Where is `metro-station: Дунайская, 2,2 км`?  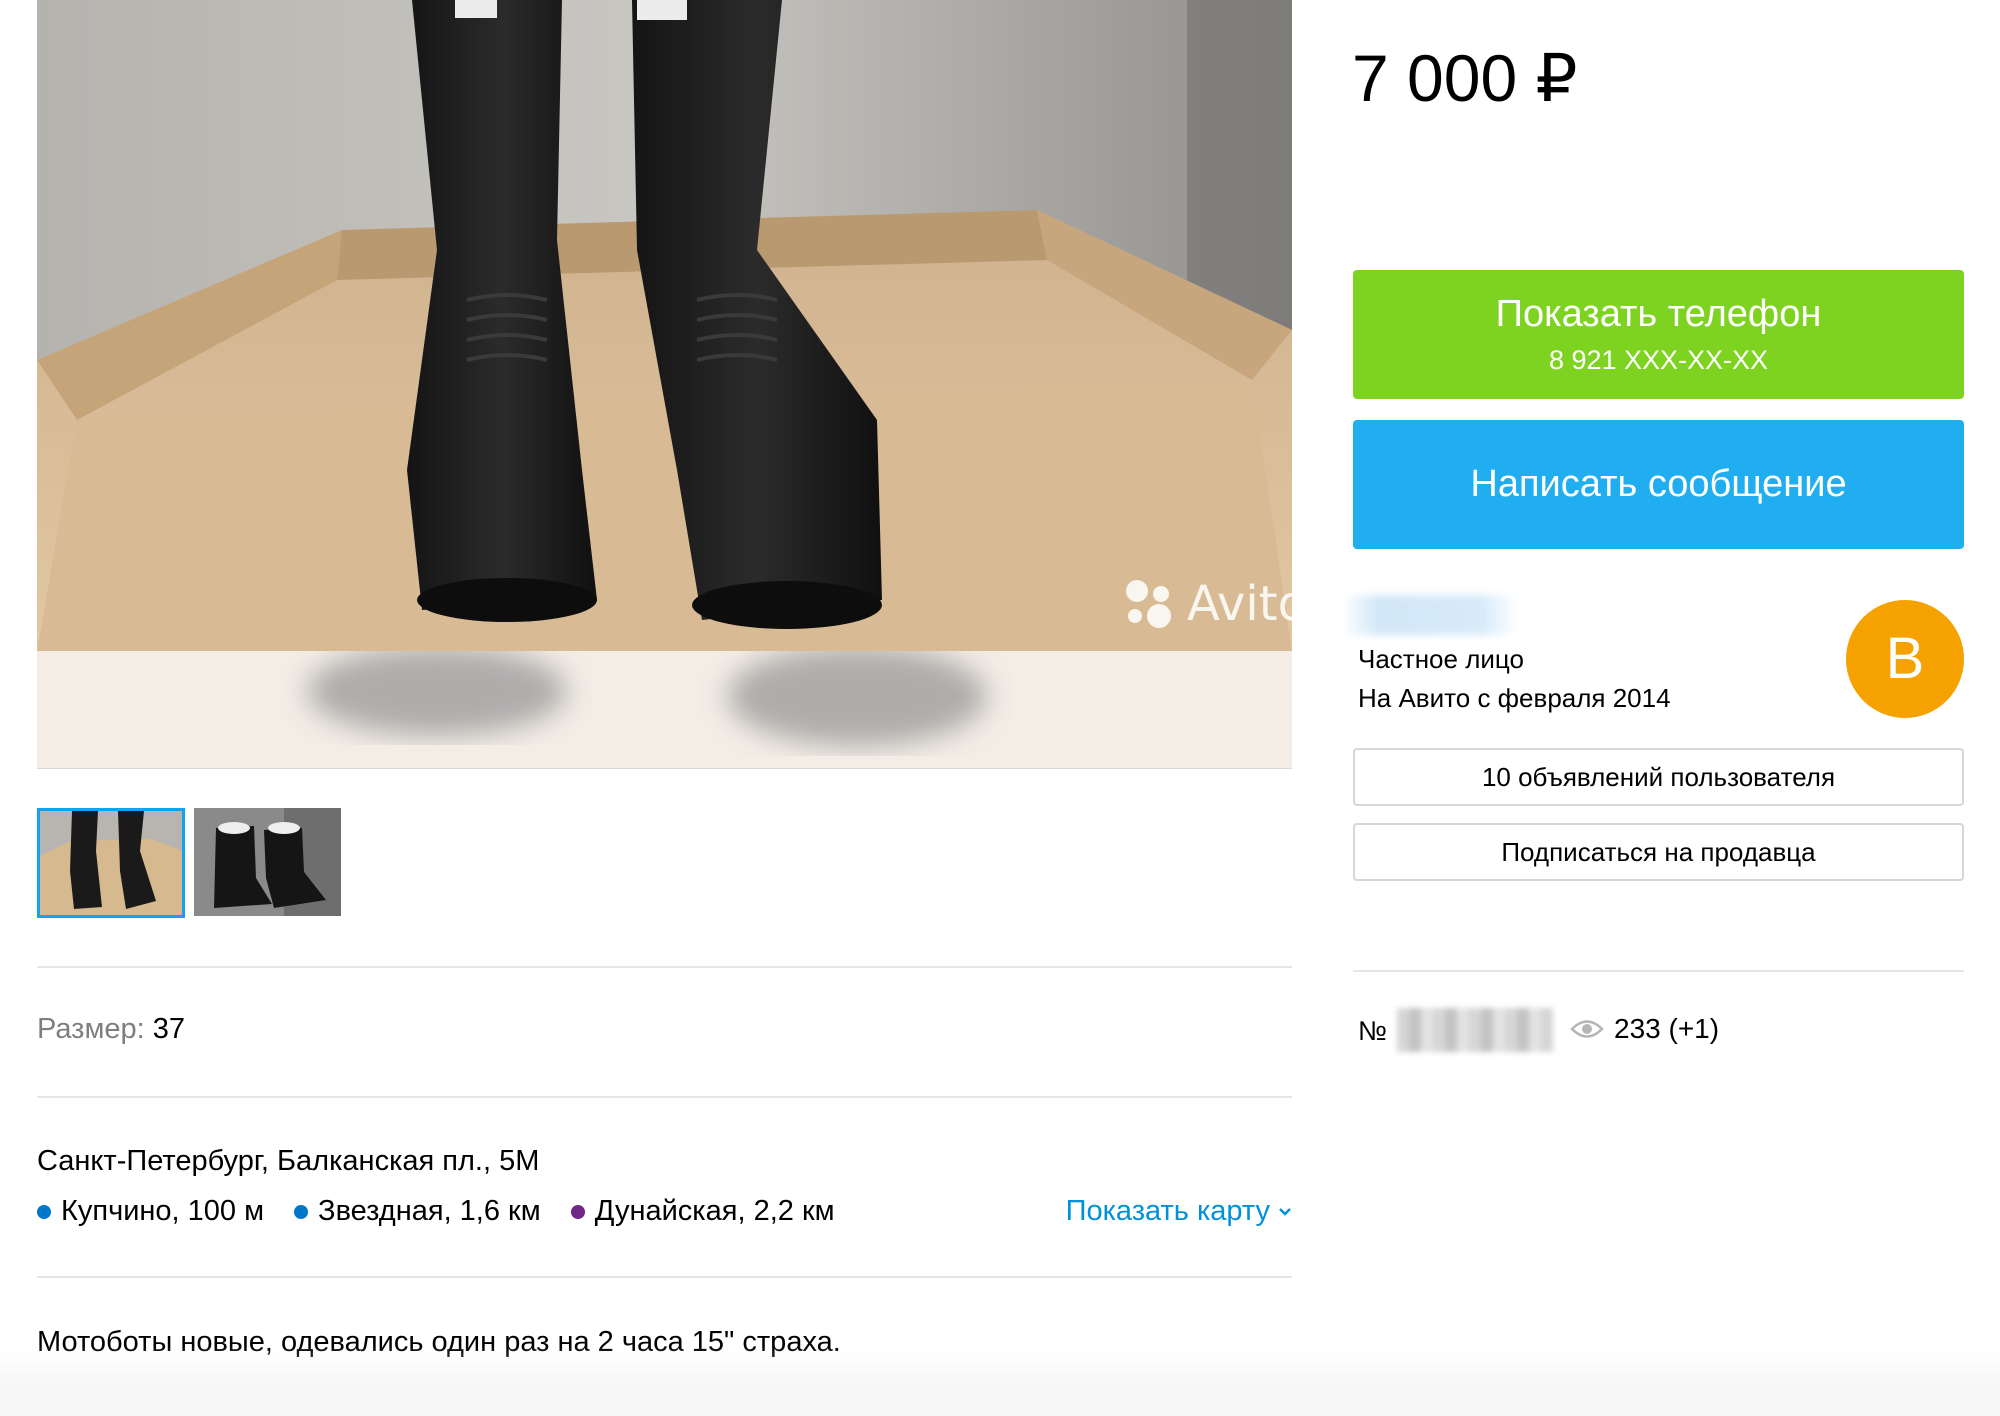
metro-station: Дунайская, 2,2 км is located at coordinates (702, 1211).